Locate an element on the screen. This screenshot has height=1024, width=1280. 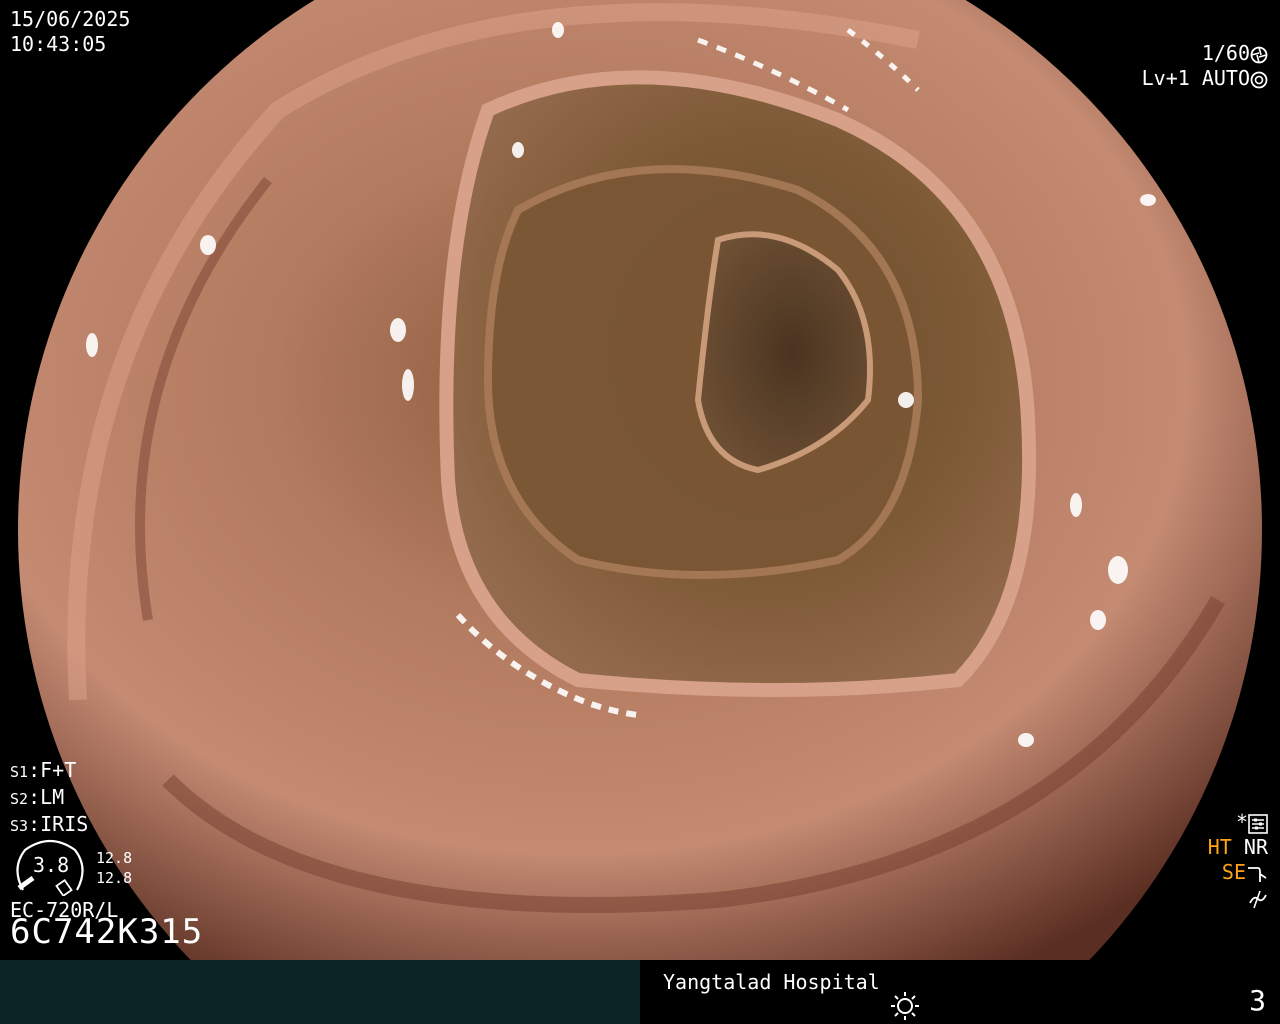
settings-key: S1 is located at coordinates (19, 772).